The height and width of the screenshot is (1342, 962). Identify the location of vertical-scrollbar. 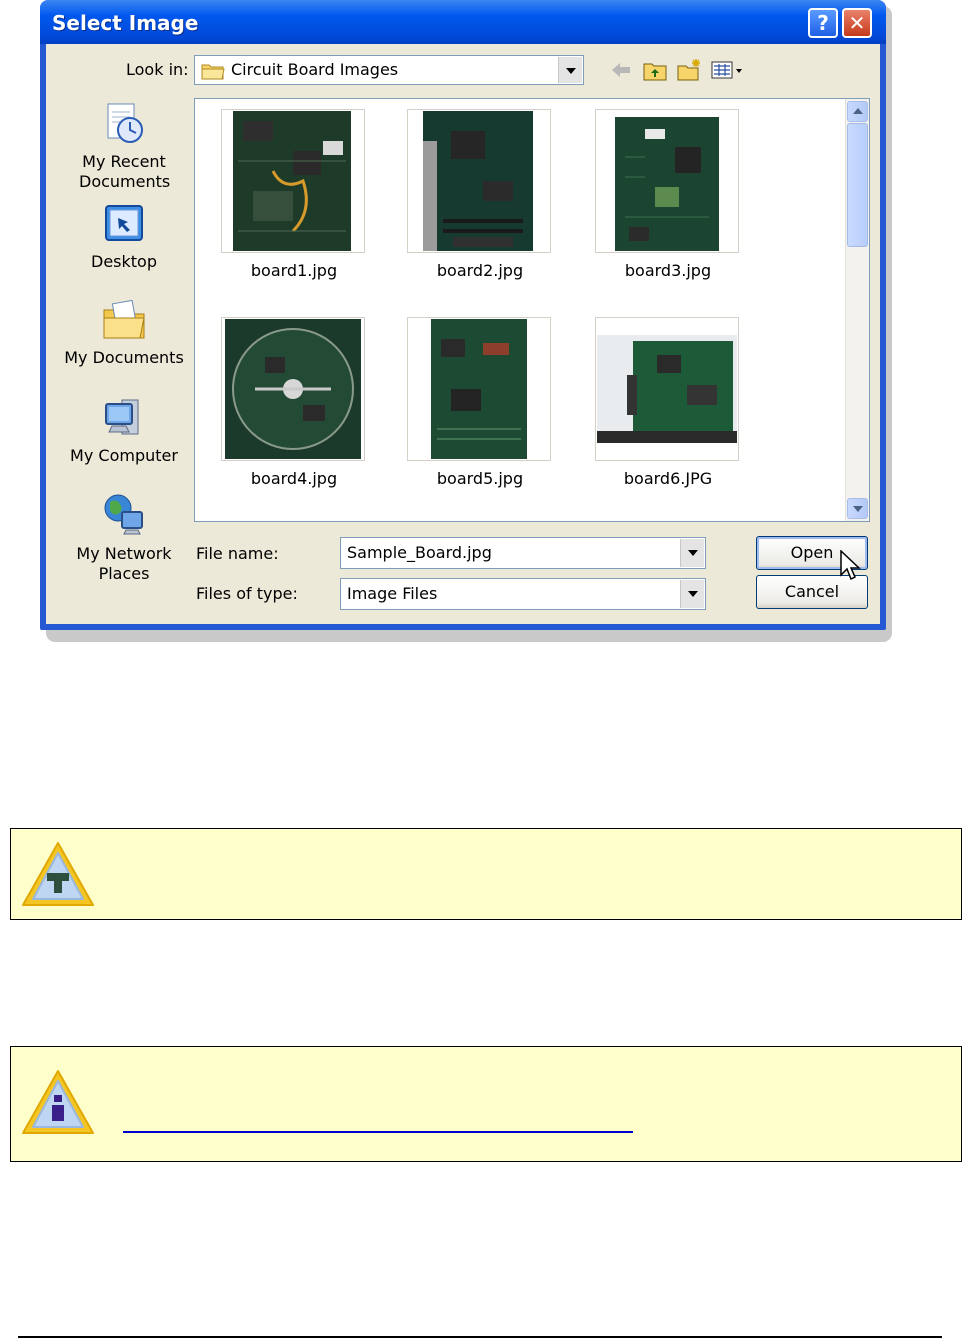
(857, 310).